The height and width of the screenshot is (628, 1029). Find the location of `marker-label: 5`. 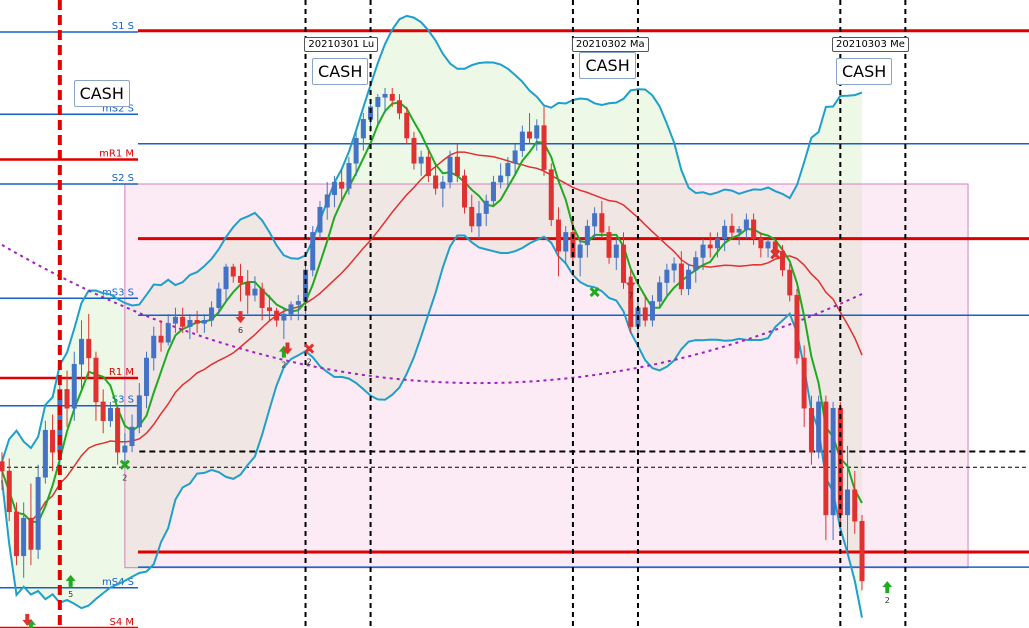

marker-label: 5 is located at coordinates (70, 594).